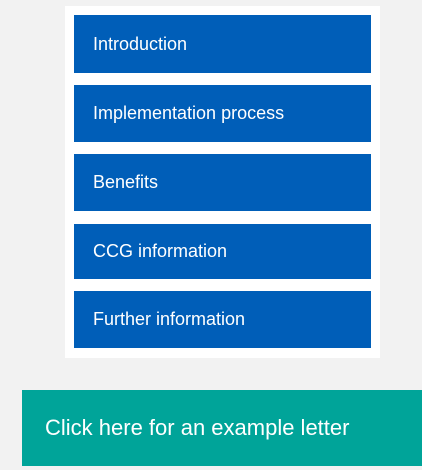  What do you see at coordinates (222, 44) in the screenshot?
I see `nav-item-introduction: Introduction` at bounding box center [222, 44].